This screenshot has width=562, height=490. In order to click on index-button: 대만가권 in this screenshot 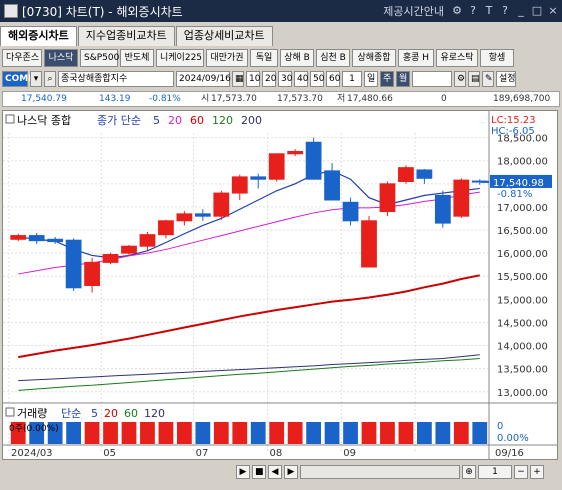, I will do `click(227, 58)`.